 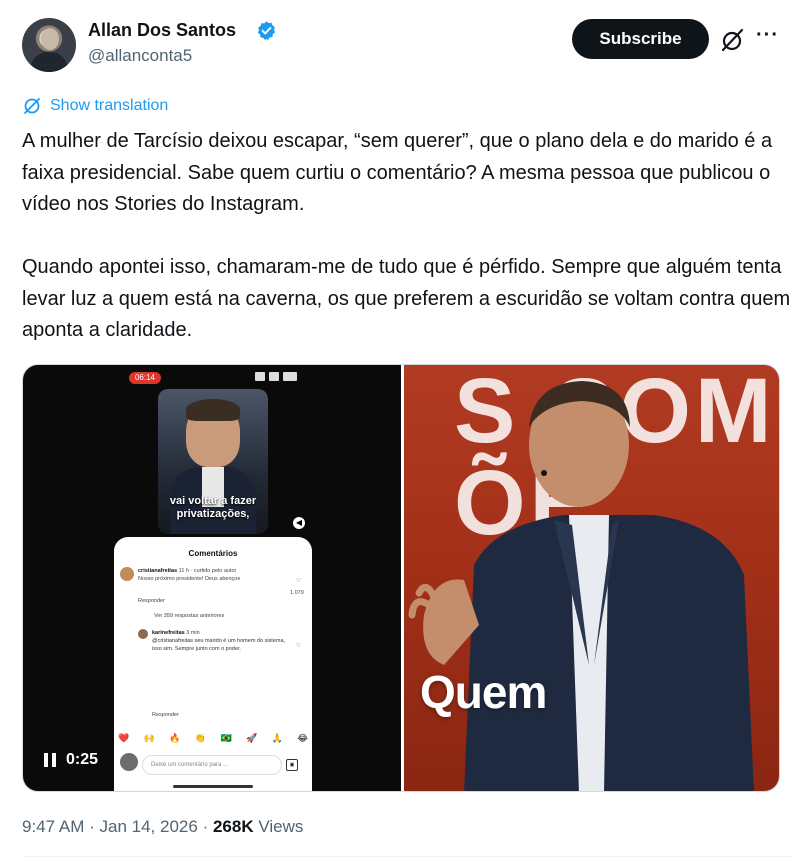 What do you see at coordinates (266, 31) in the screenshot?
I see `verified-badge-icon` at bounding box center [266, 31].